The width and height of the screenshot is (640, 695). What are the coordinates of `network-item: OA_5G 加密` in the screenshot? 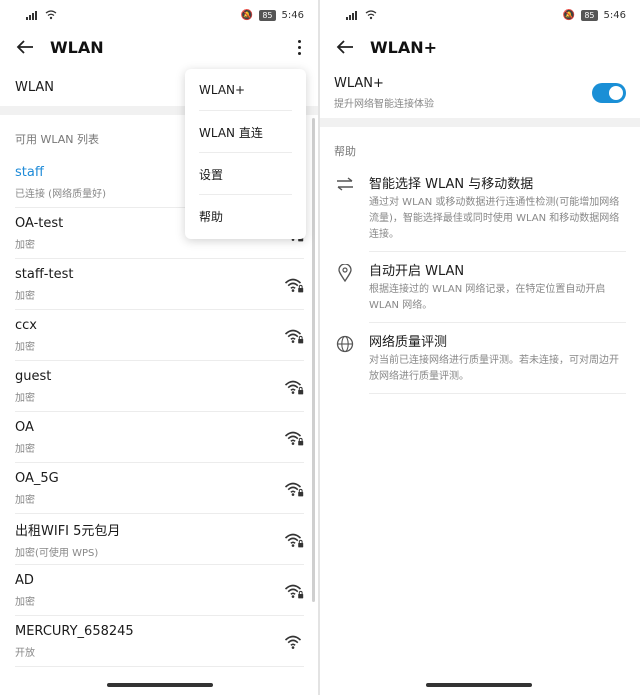 It's located at (159, 488).